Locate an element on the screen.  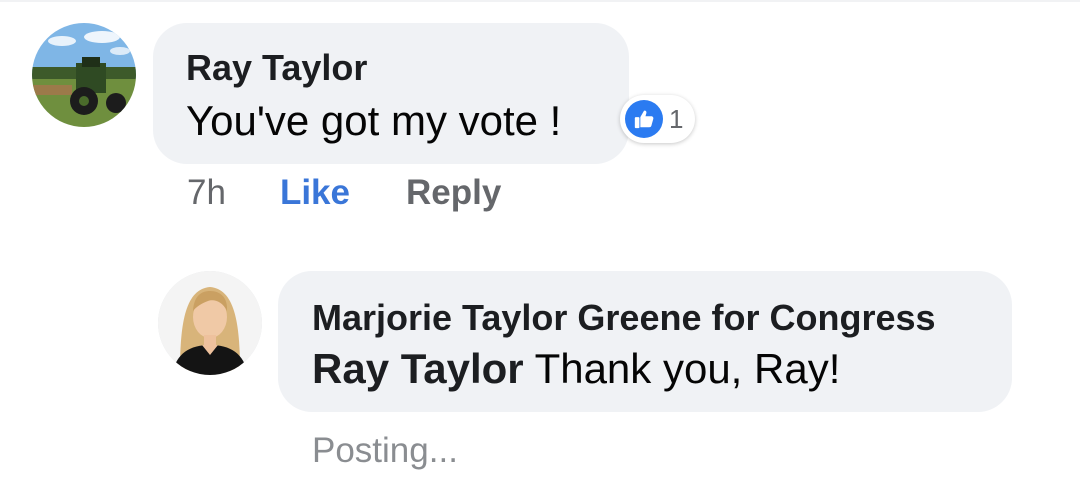
comment-text: Thank you, Ray! is located at coordinates (687, 368).